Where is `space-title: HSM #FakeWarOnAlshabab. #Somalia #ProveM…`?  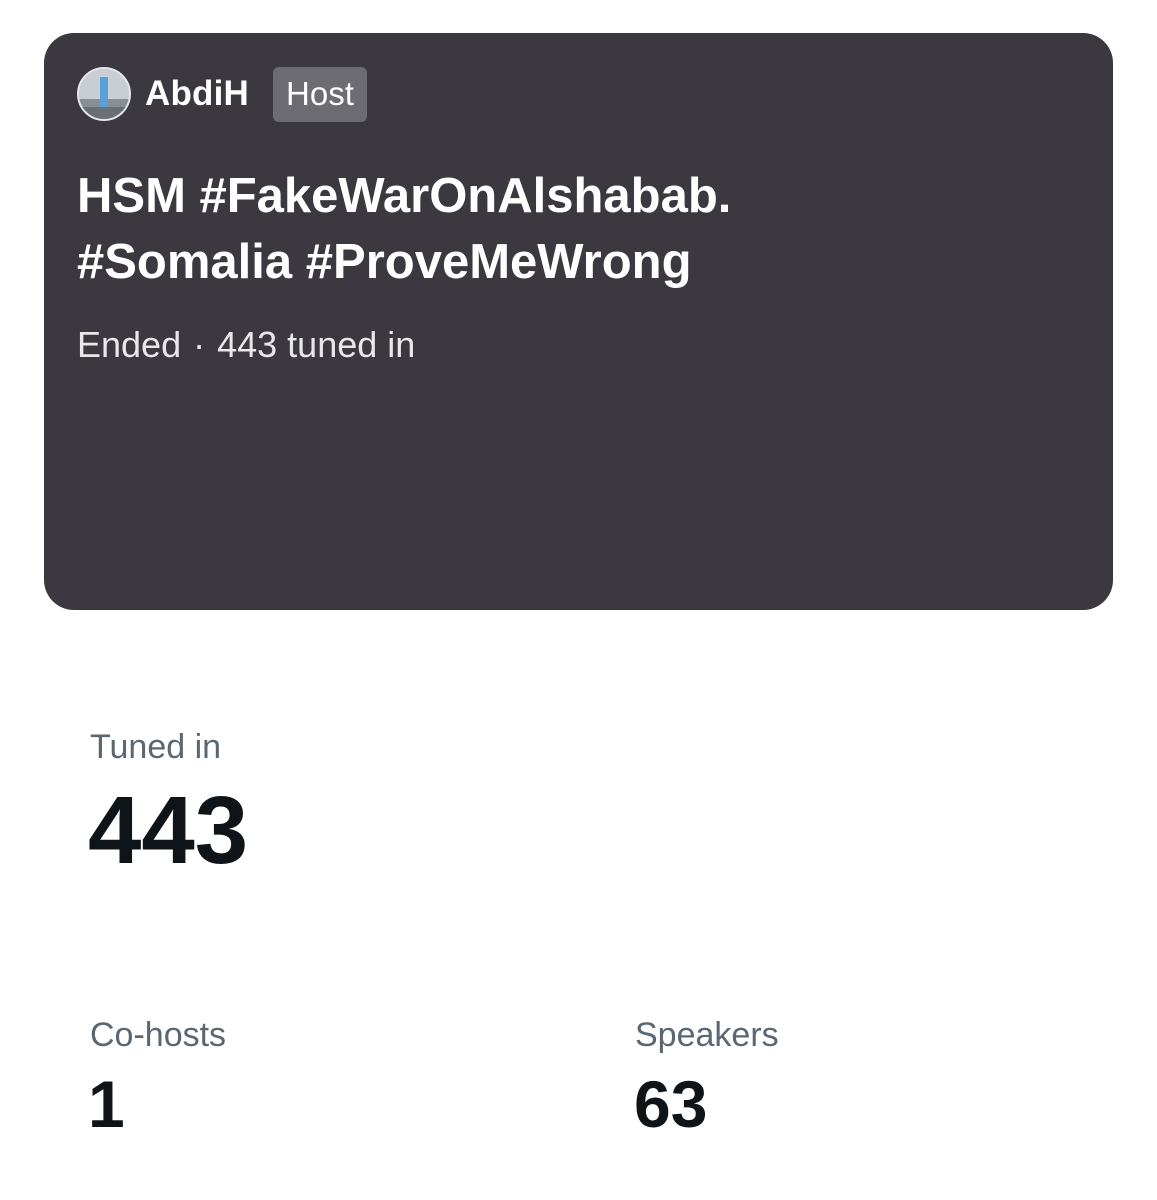 space-title: HSM #FakeWarOnAlshabab. #Somalia #ProveM… is located at coordinates (577, 229).